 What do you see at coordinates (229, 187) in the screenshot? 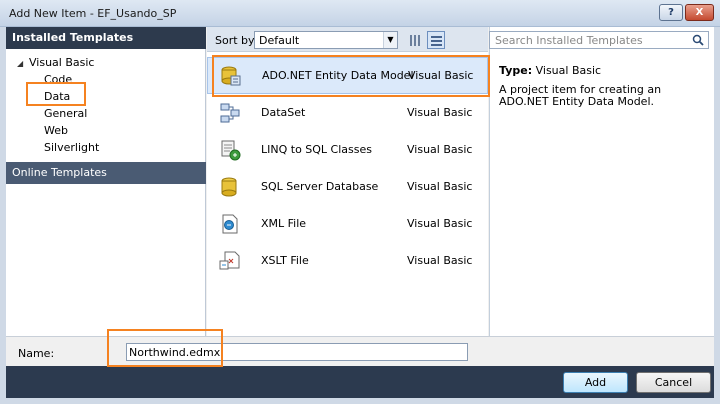
I see `database-icon` at bounding box center [229, 187].